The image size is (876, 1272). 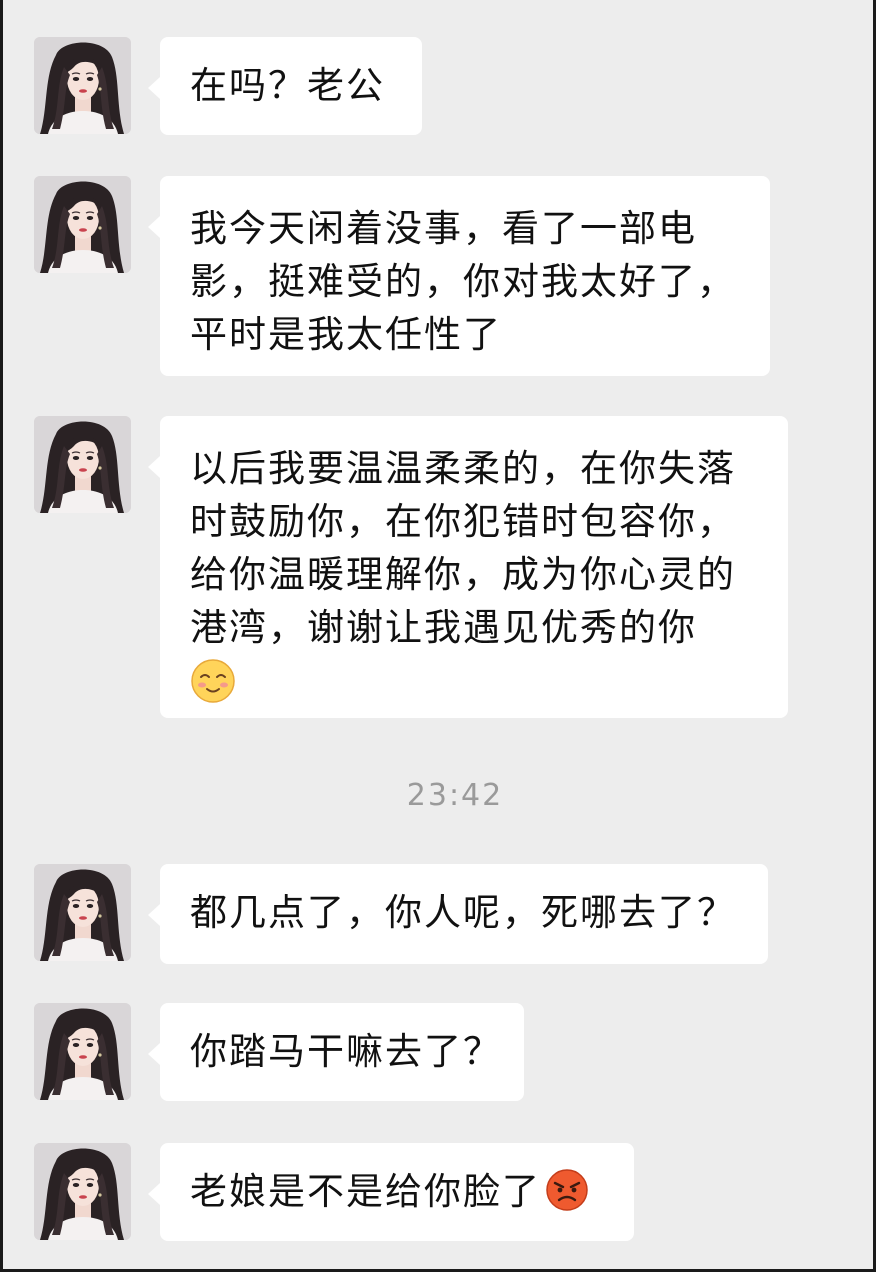 What do you see at coordinates (463, 468) in the screenshot?
I see `message-text: 以后我要温温柔柔的，在你失落` at bounding box center [463, 468].